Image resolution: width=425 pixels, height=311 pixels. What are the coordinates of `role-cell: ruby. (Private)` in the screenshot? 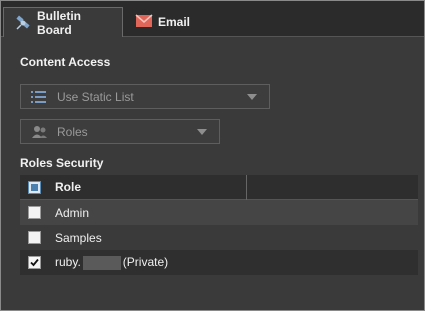 It's located at (233, 262).